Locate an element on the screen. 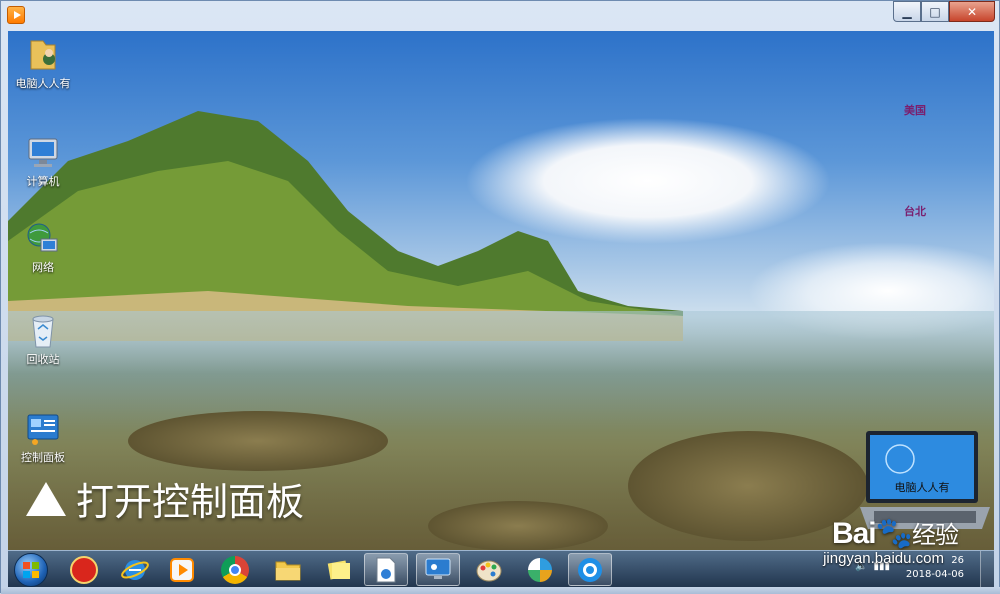 The image size is (1000, 594). internet-explorer-icon is located at coordinates (135, 569).